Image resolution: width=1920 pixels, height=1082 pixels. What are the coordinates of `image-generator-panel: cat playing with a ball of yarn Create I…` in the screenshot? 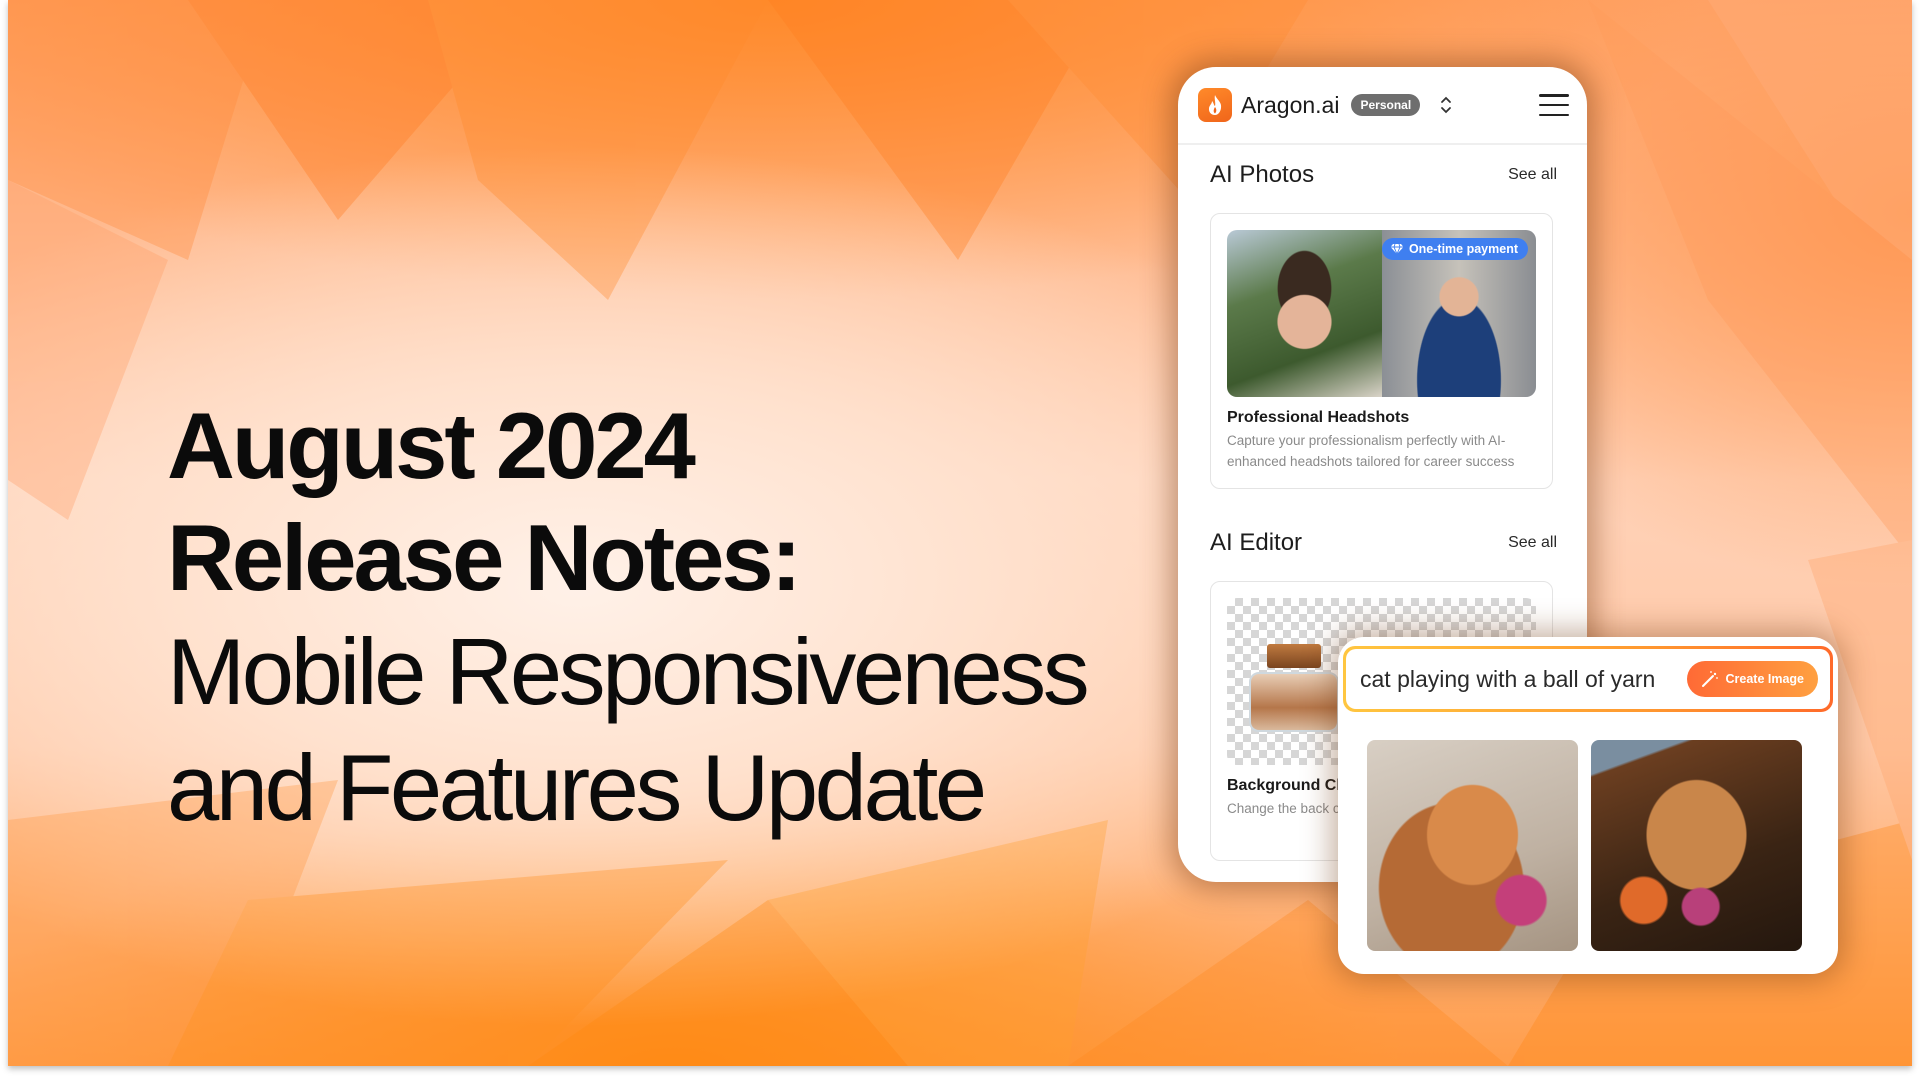 It's located at (1588, 805).